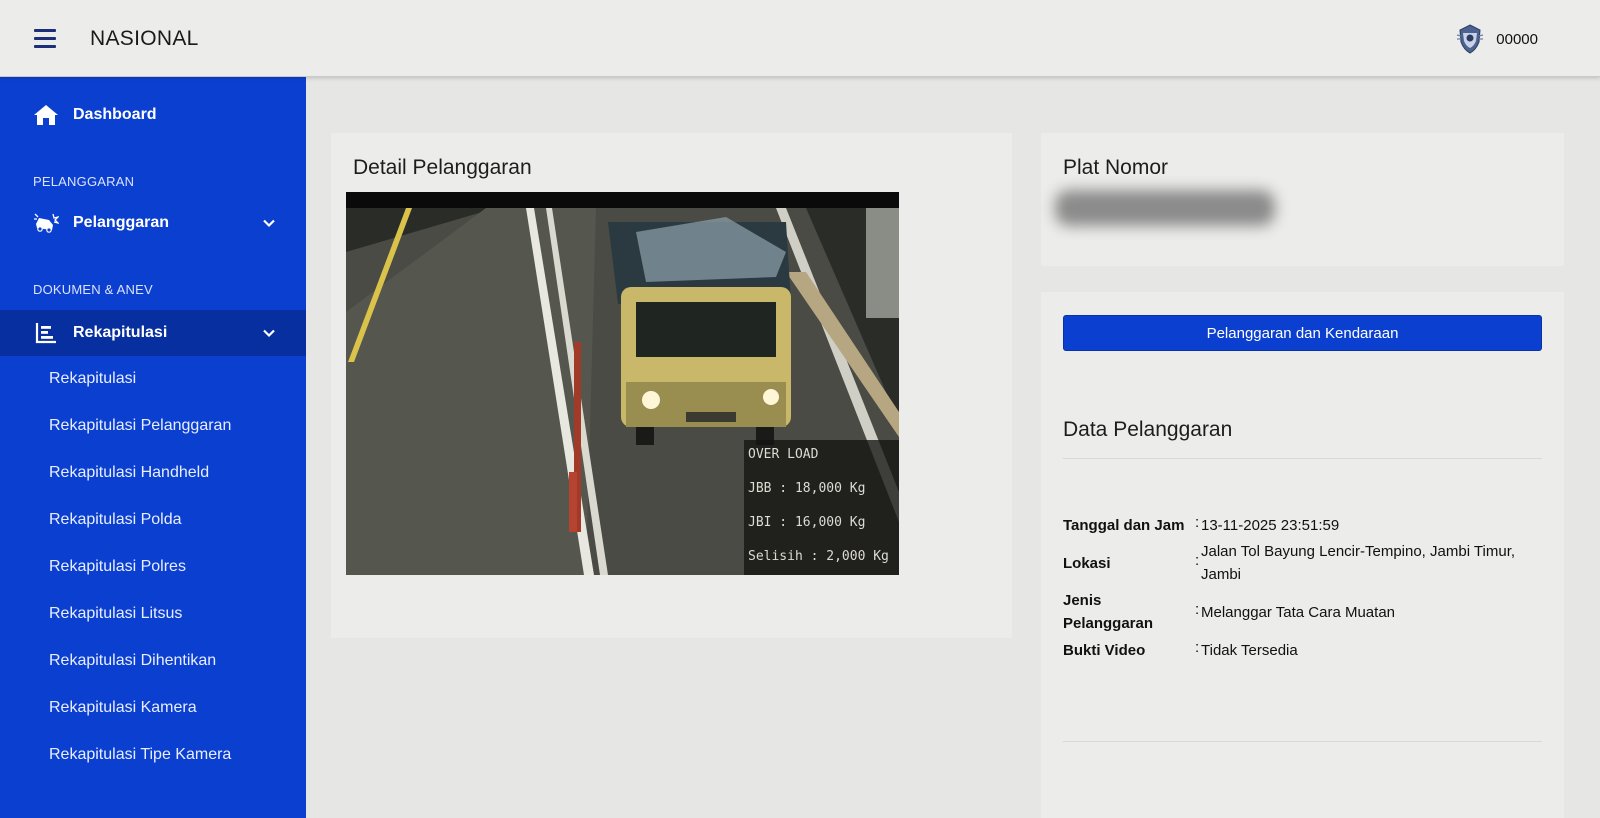 The image size is (1600, 818). I want to click on detail-title: Detail Pelanggaran, so click(442, 167).